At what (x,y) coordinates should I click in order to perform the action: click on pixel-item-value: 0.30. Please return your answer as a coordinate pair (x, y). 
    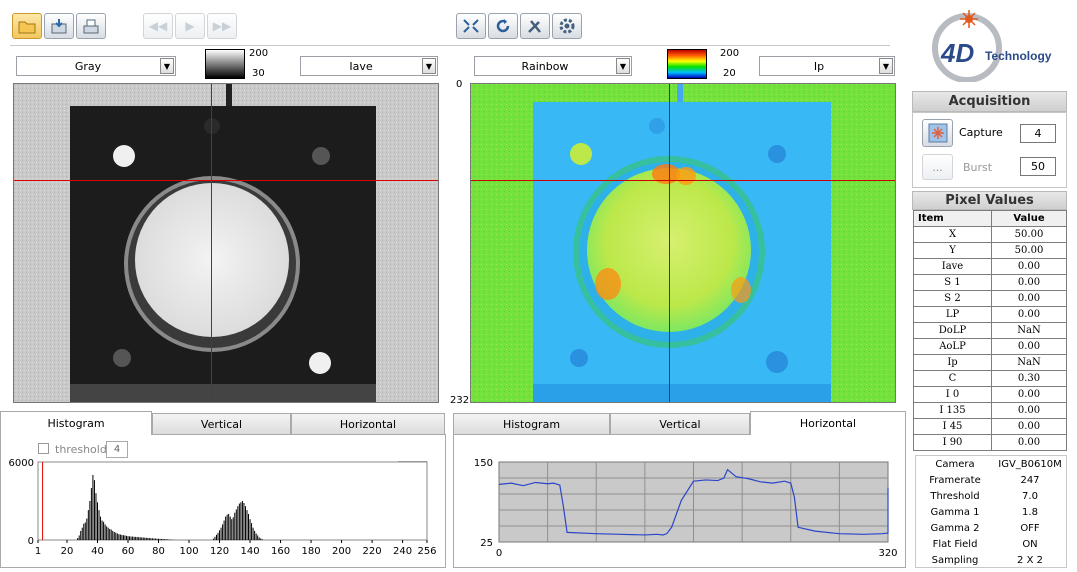
    Looking at the image, I should click on (1029, 378).